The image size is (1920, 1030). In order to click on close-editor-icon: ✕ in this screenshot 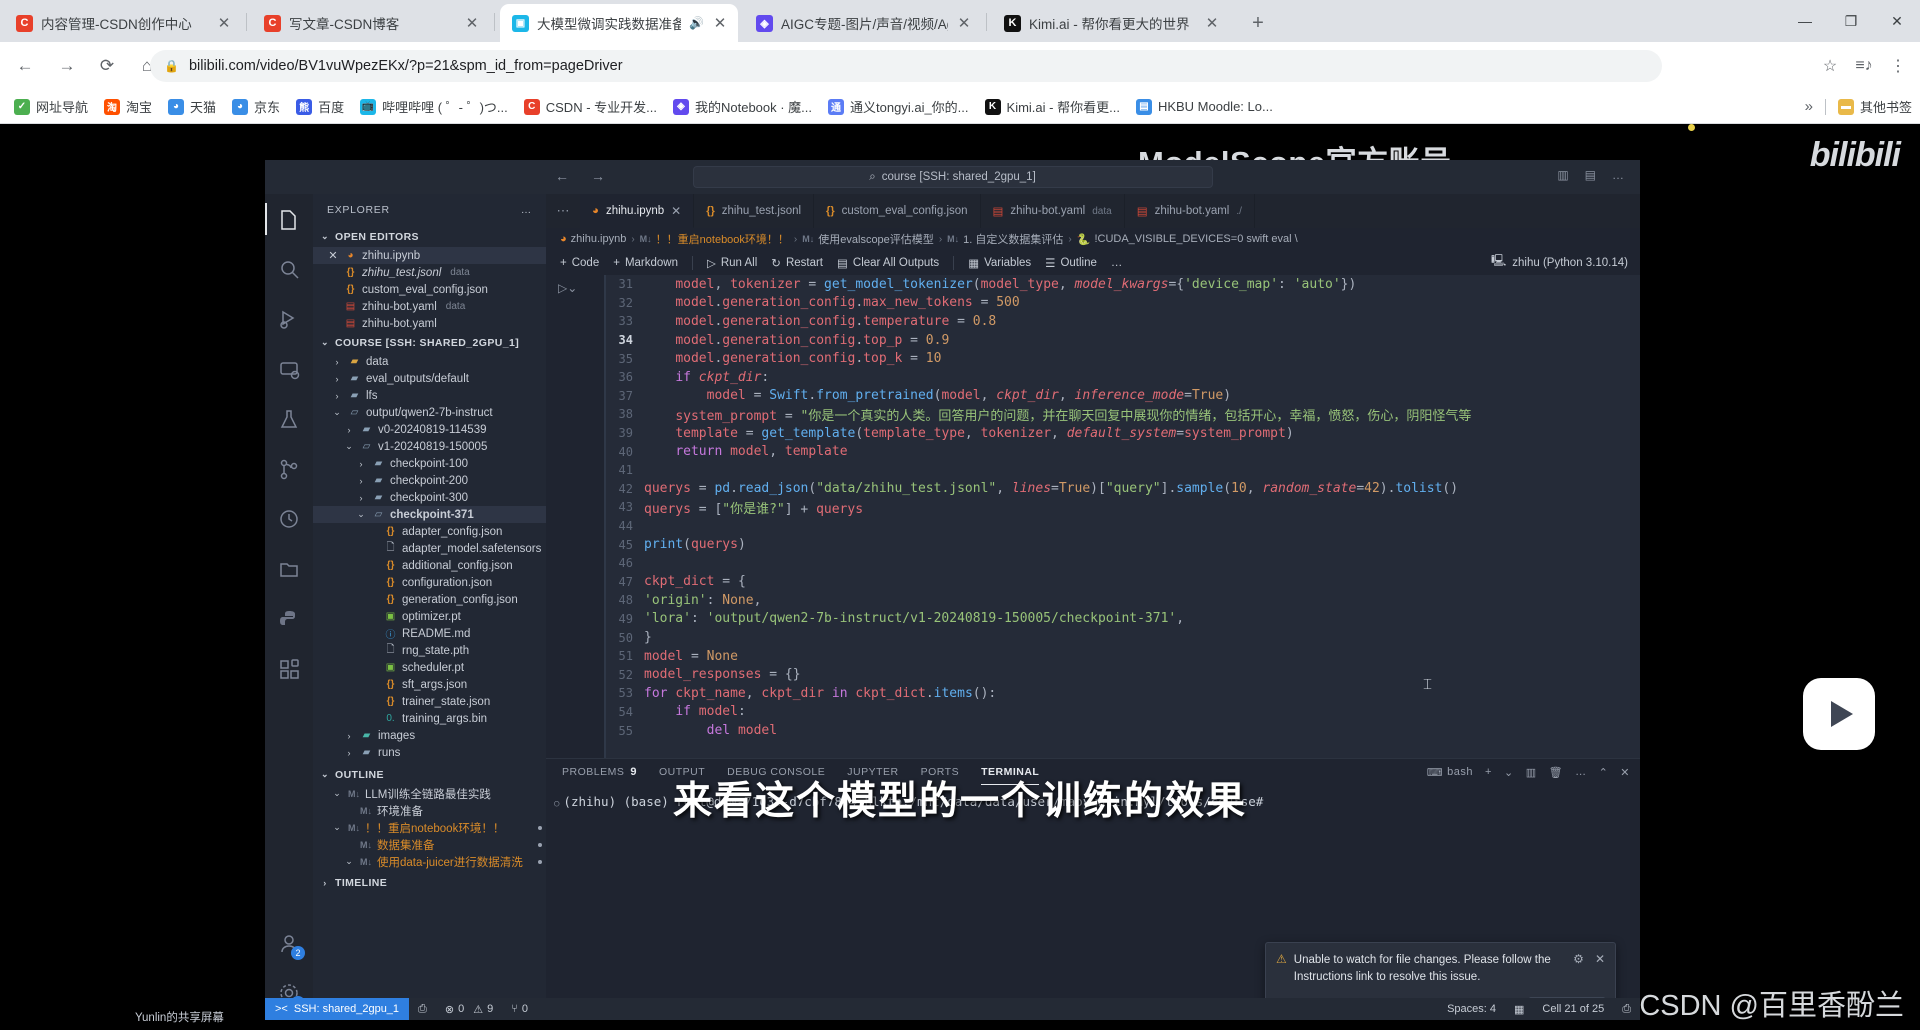, I will do `click(333, 255)`.